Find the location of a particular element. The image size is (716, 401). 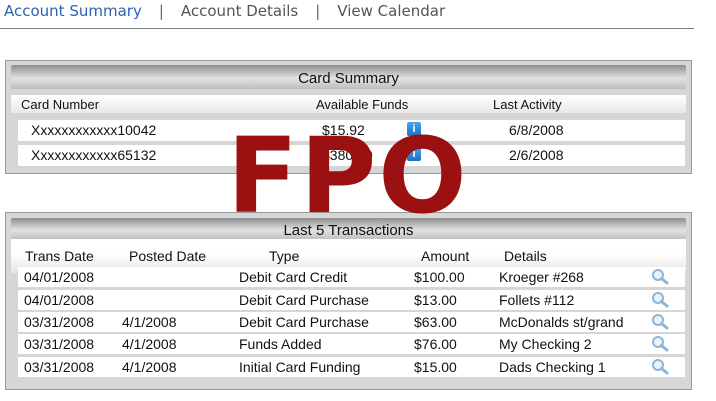

last-activity: 2/6/2008 is located at coordinates (536, 155).